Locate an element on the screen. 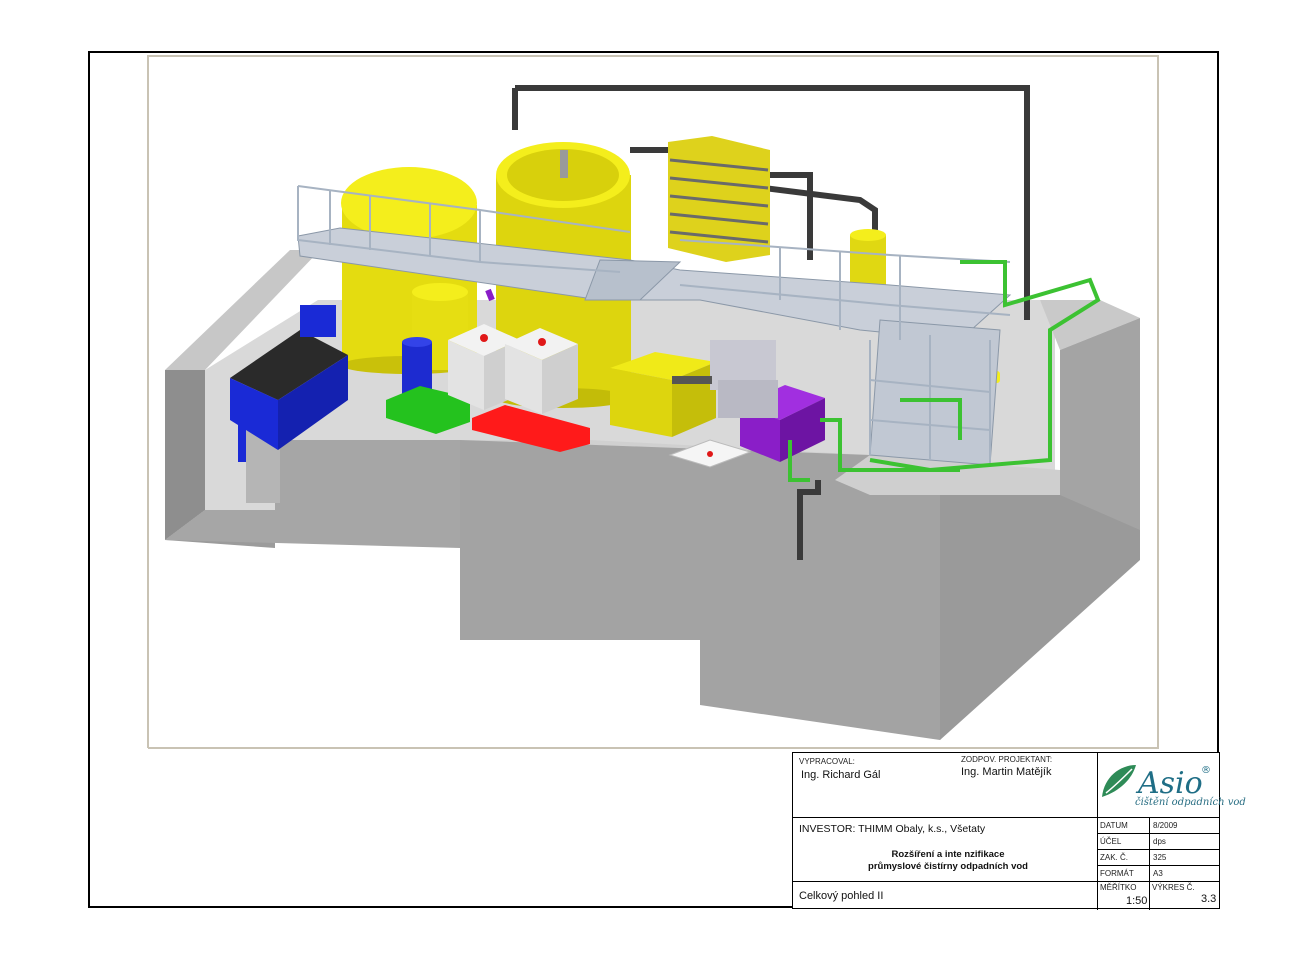  project-title-line1: Rozšíření a inte nzifikace is located at coordinates (948, 854).